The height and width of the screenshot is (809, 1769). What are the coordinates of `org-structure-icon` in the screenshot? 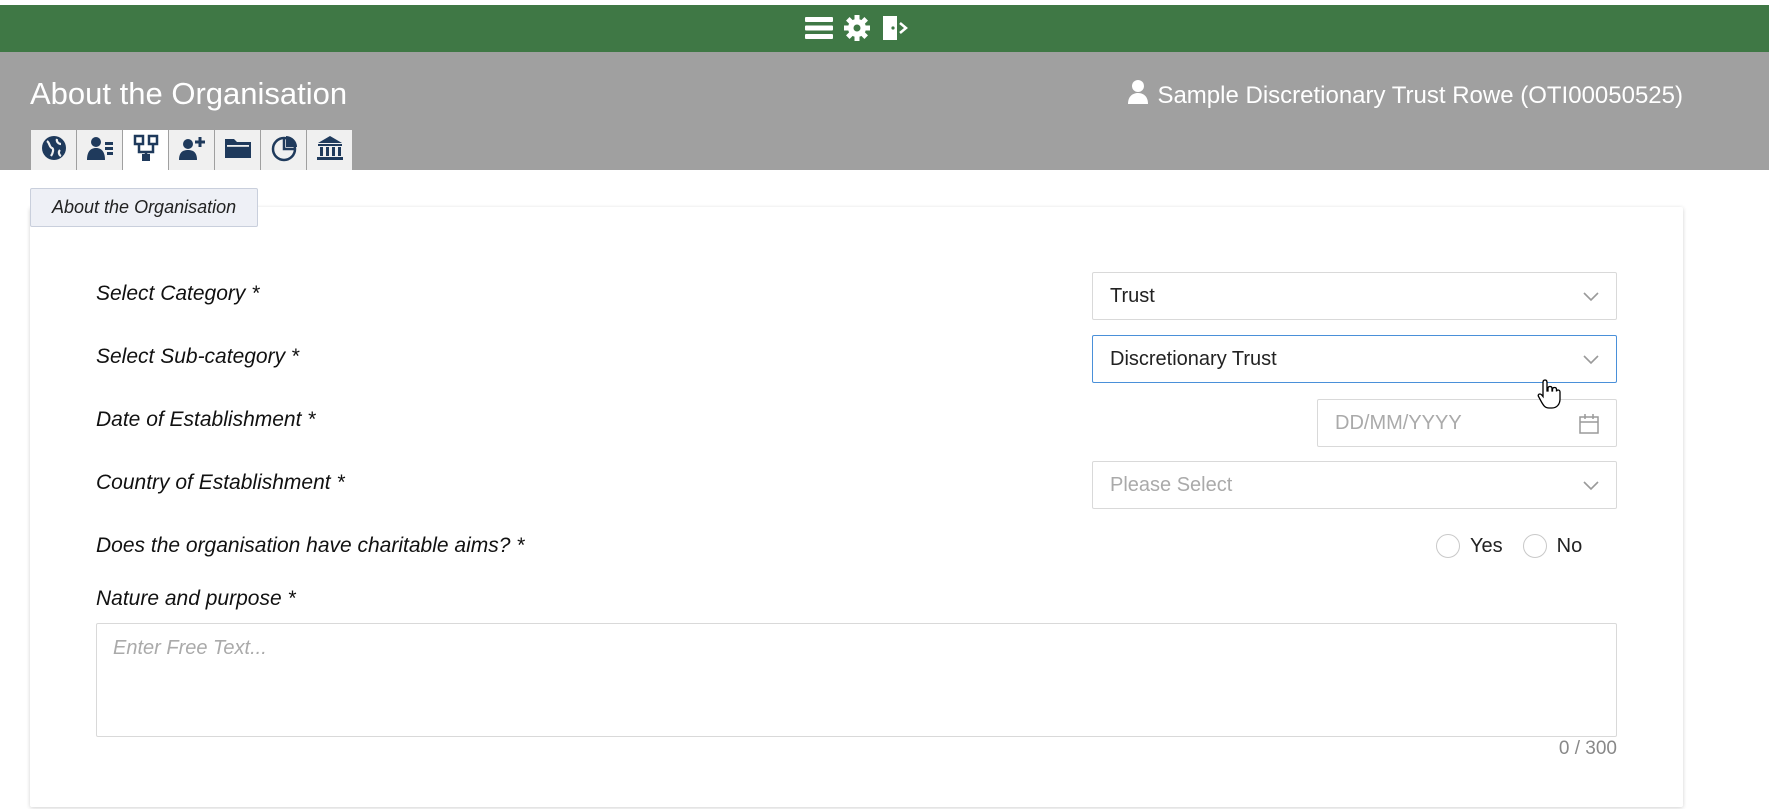 It's located at (146, 150).